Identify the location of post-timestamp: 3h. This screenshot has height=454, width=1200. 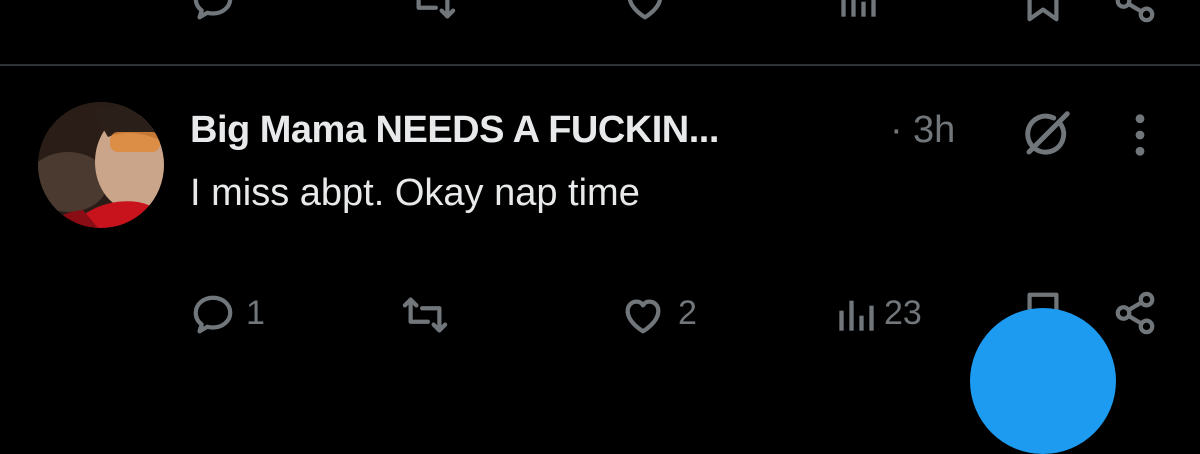
(934, 130).